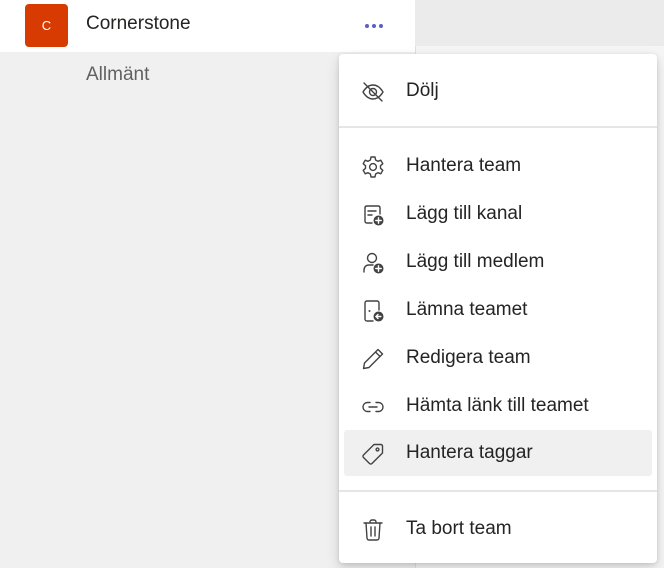 Image resolution: width=664 pixels, height=568 pixels. I want to click on link-icon, so click(373, 407).